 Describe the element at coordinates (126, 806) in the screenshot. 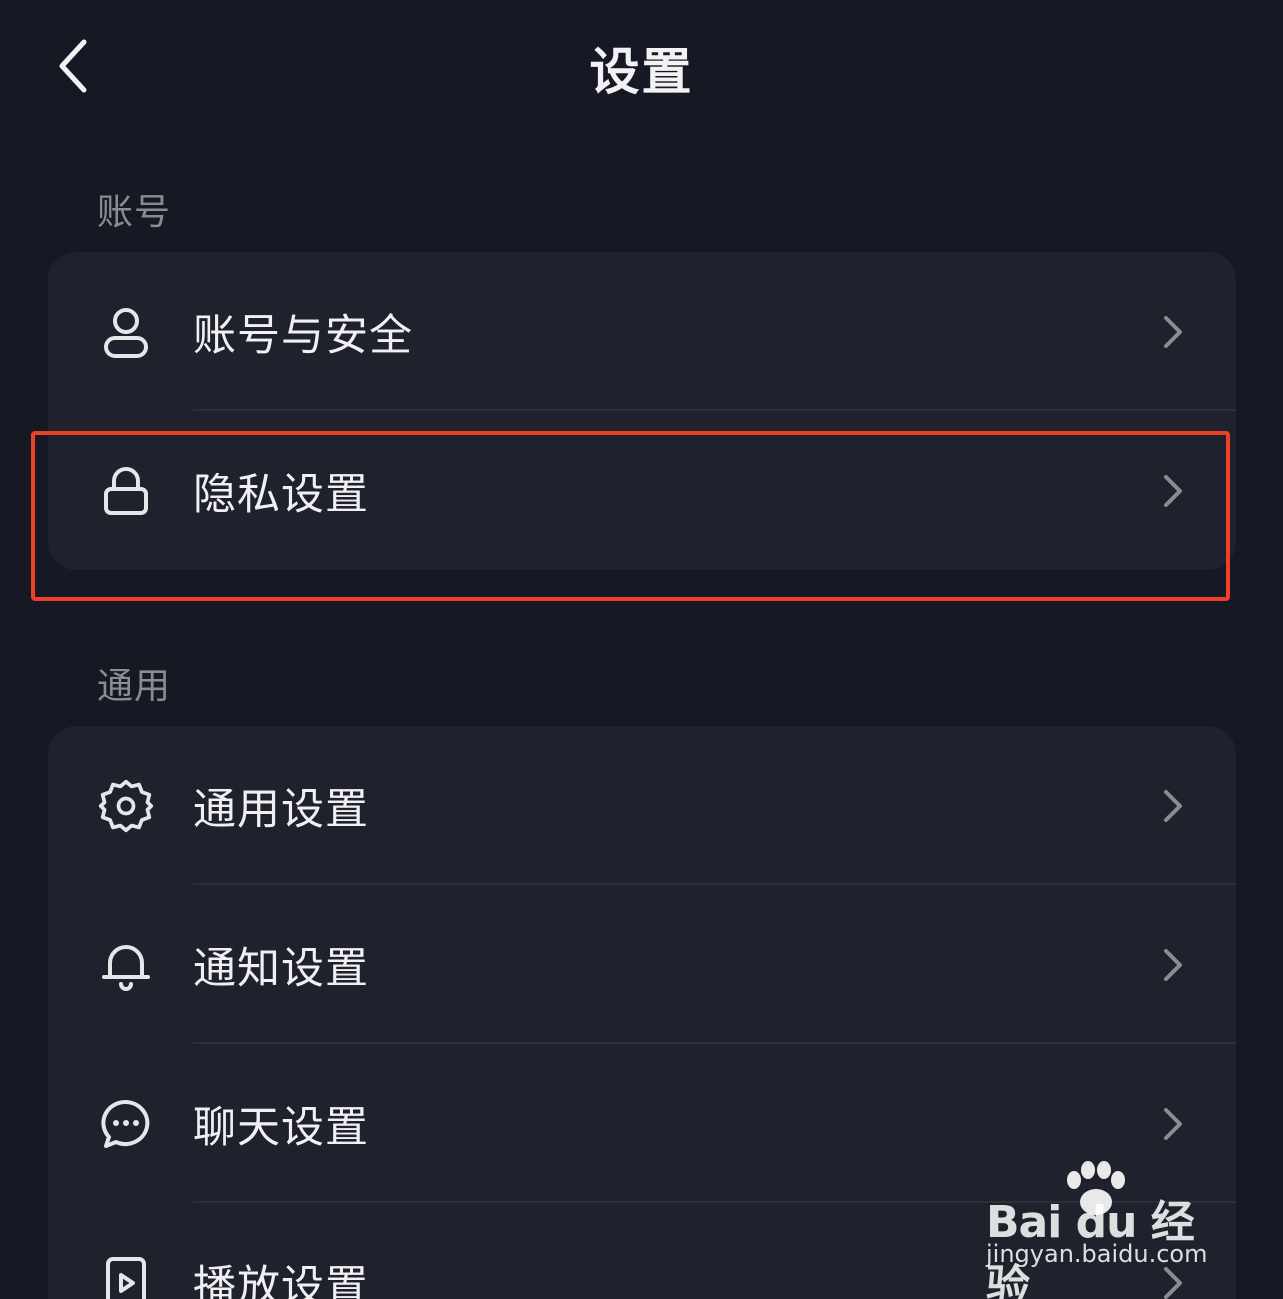

I see `gear-icon` at that location.